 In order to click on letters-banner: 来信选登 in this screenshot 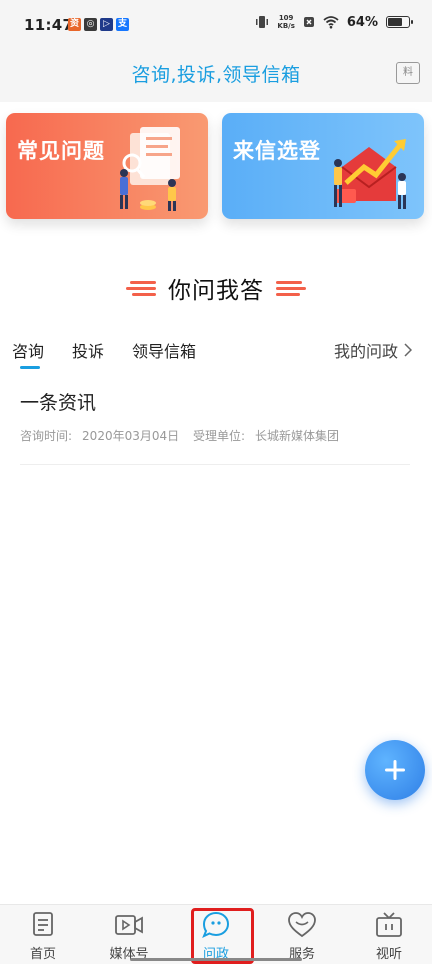, I will do `click(323, 166)`.